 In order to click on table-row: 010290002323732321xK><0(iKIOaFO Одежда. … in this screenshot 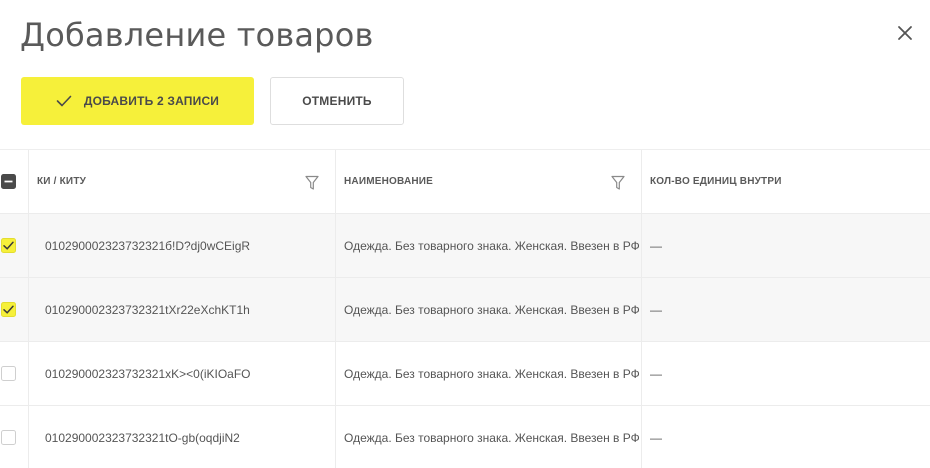, I will do `click(465, 374)`.